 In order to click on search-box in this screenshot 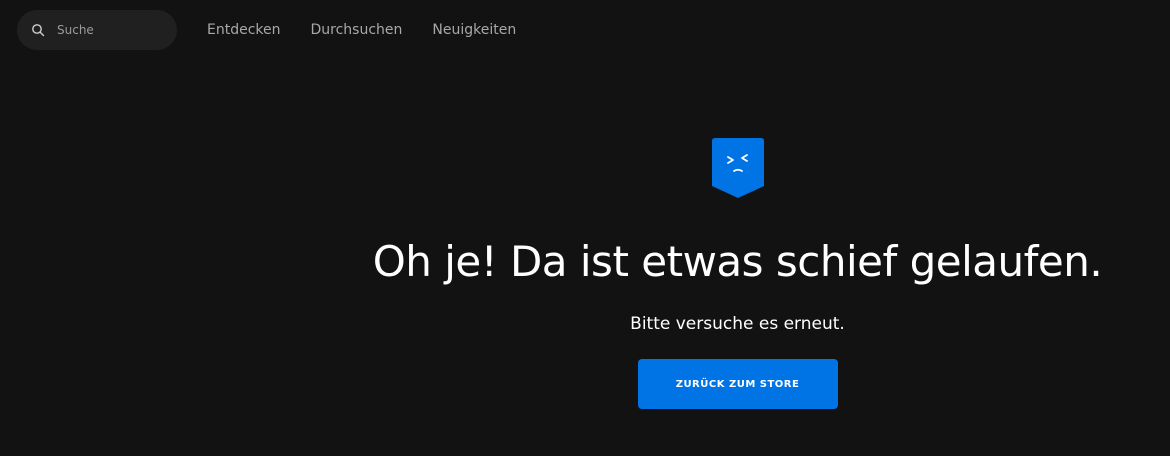, I will do `click(97, 30)`.